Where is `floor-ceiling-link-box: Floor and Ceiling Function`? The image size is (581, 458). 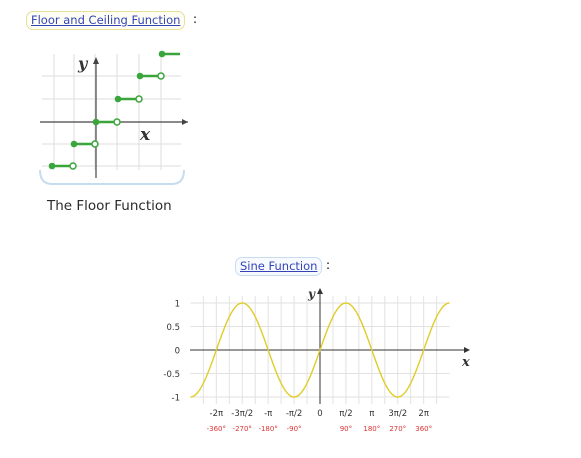 floor-ceiling-link-box: Floor and Ceiling Function is located at coordinates (106, 20).